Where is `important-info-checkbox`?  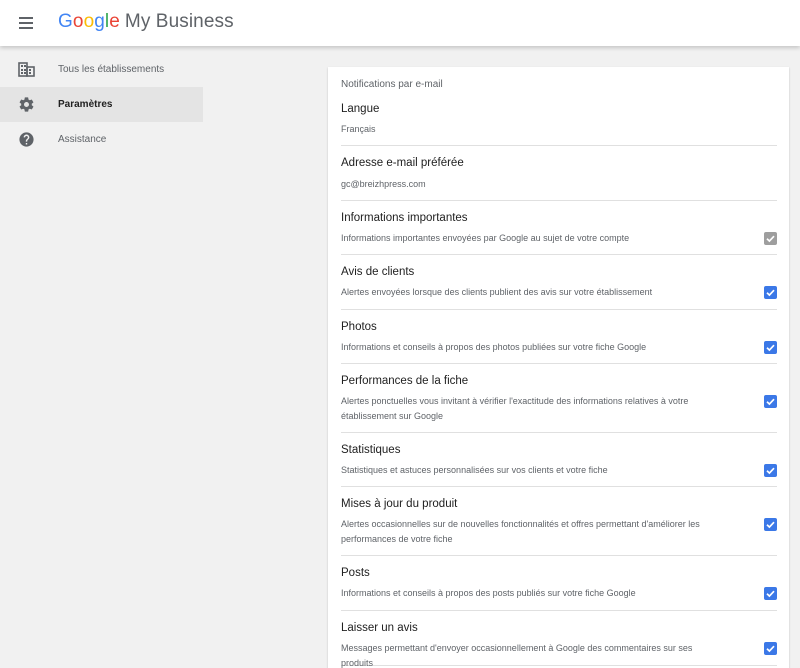 important-info-checkbox is located at coordinates (770, 238).